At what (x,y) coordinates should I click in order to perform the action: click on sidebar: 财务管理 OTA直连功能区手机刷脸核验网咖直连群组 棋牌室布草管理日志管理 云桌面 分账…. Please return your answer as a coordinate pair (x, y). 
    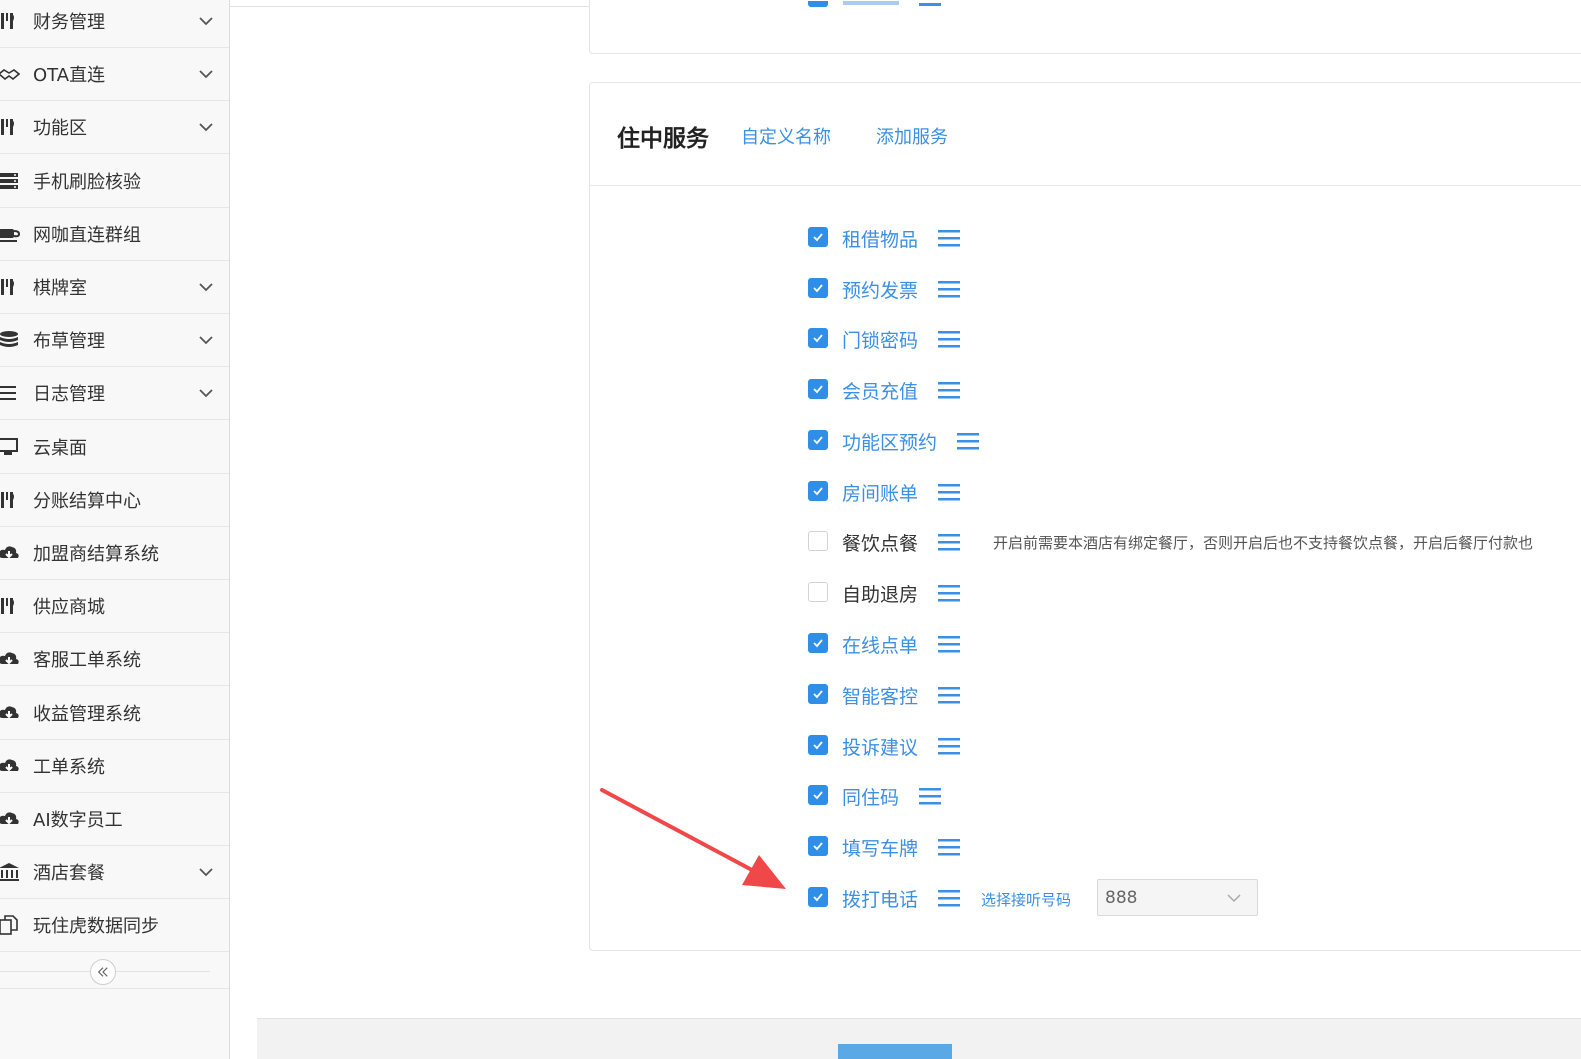
    Looking at the image, I should click on (115, 529).